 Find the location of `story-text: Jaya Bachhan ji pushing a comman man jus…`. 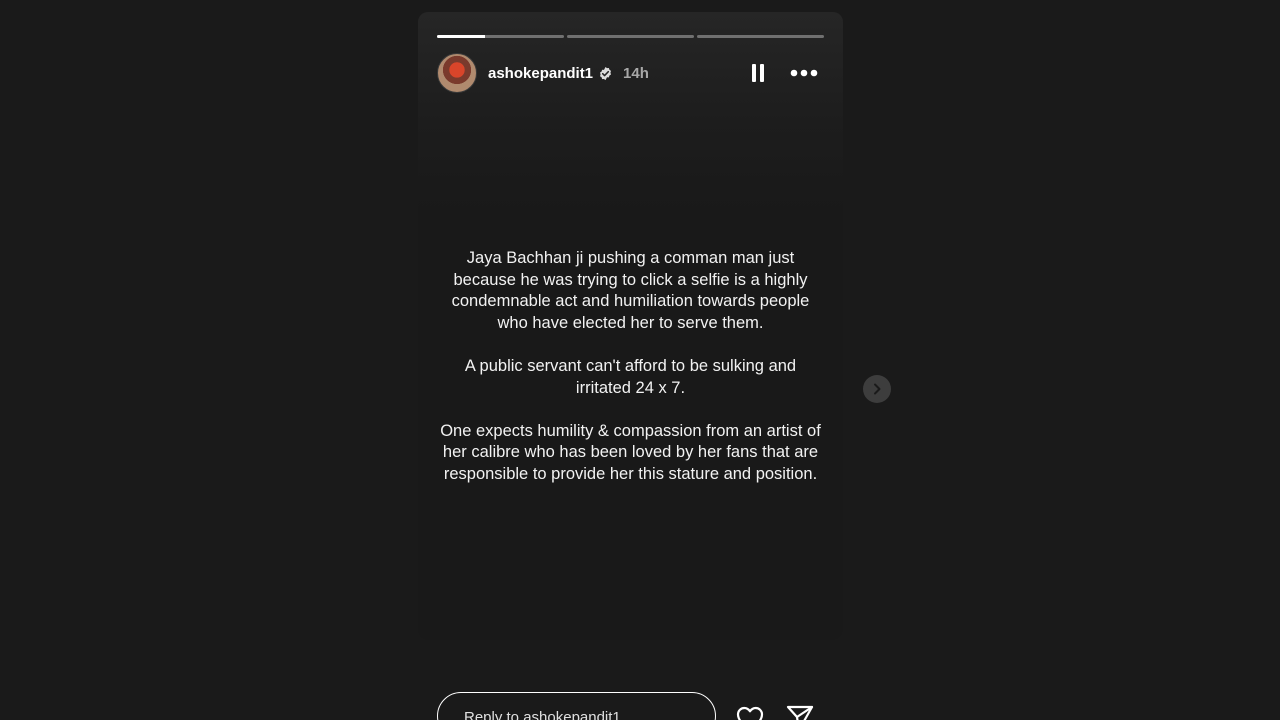

story-text: Jaya Bachhan ji pushing a comman man jus… is located at coordinates (630, 377).